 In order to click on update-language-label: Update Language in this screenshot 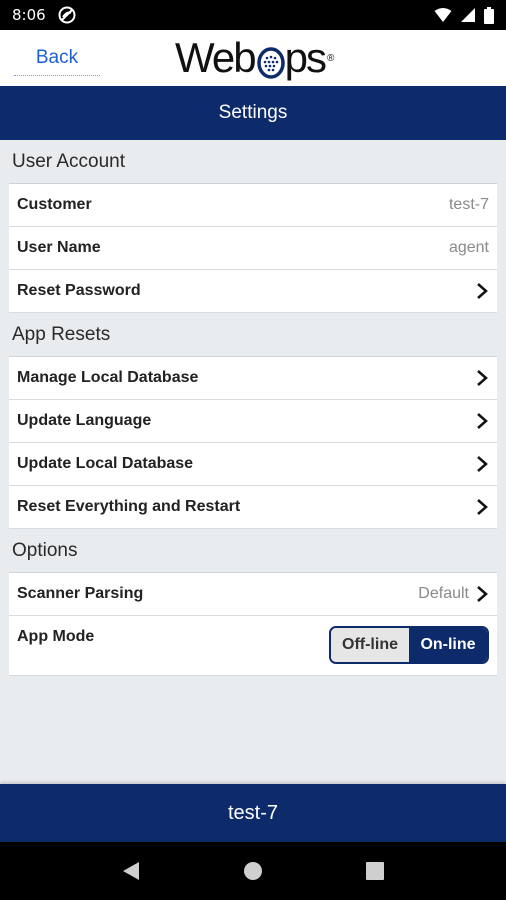, I will do `click(84, 420)`.